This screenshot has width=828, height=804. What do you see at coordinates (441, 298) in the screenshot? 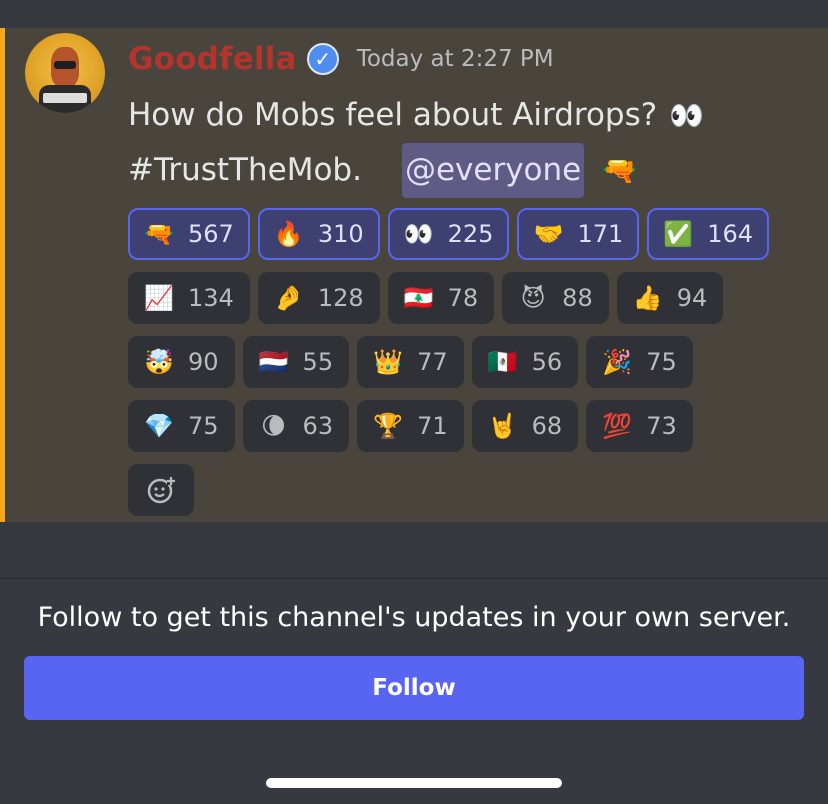
I see `reaction-button: 🇱🇧 78` at bounding box center [441, 298].